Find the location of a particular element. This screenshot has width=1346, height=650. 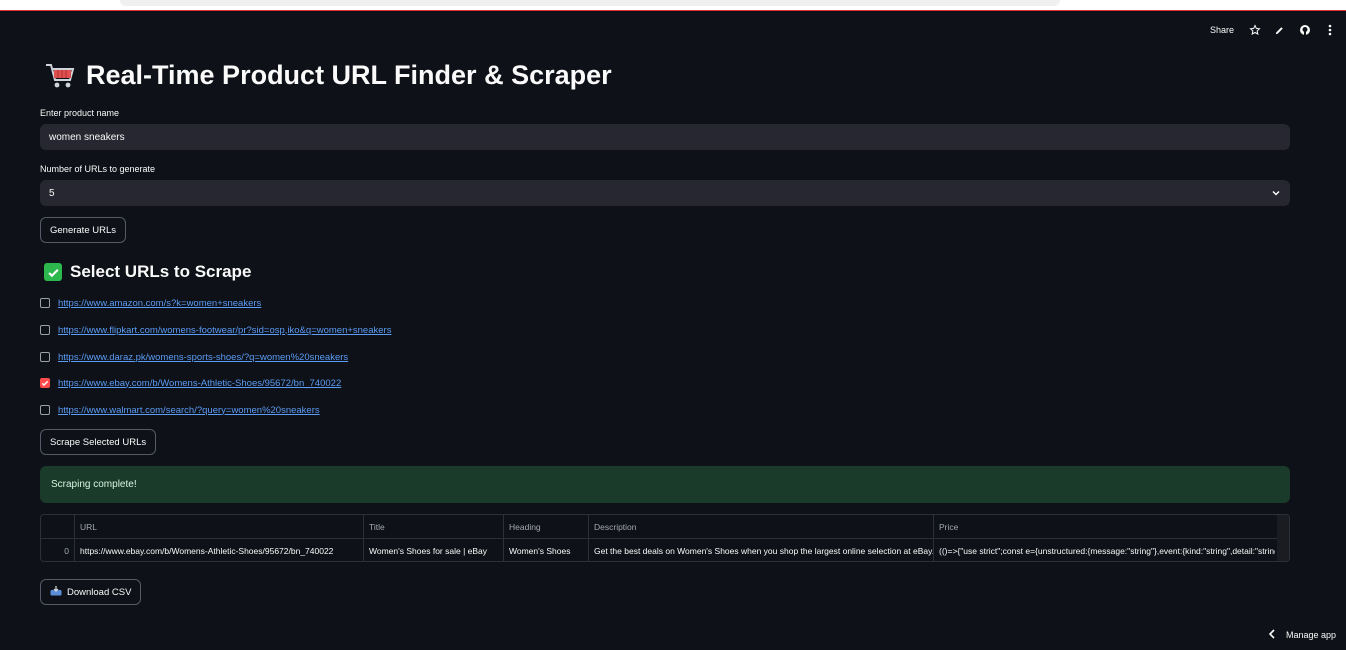

star-icon is located at coordinates (1254, 30).